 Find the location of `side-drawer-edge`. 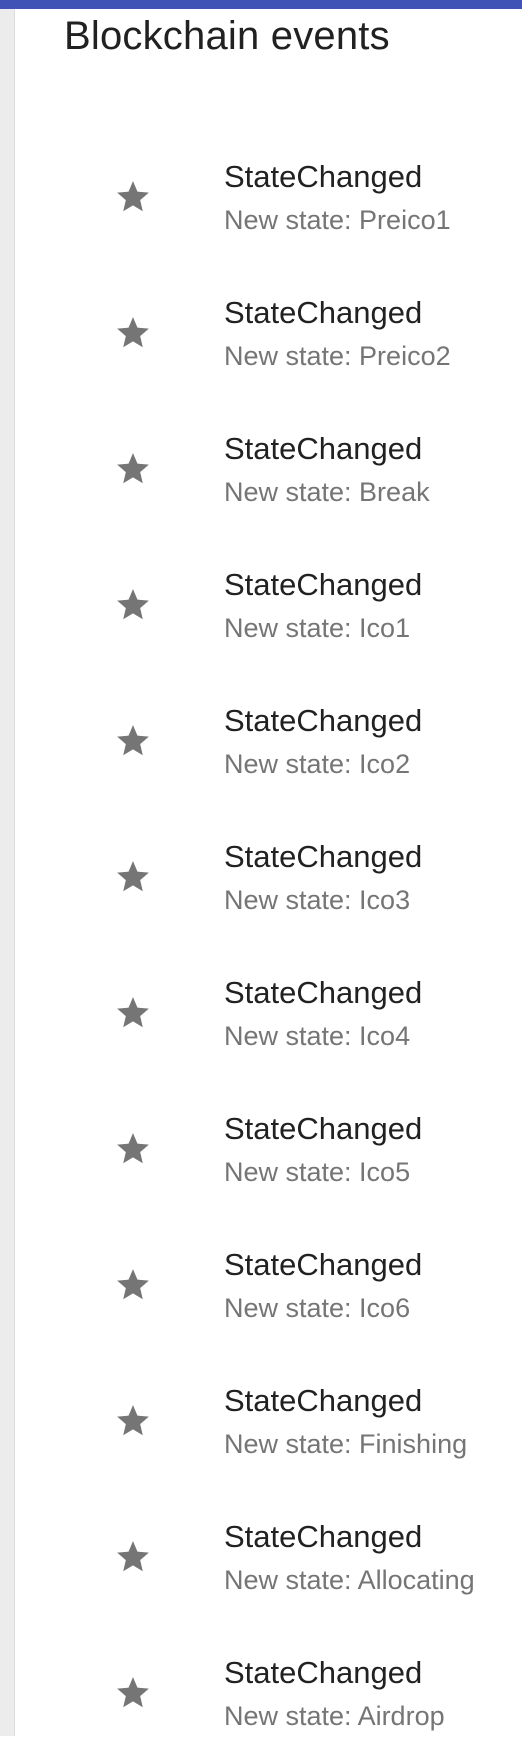

side-drawer-edge is located at coordinates (7, 872).